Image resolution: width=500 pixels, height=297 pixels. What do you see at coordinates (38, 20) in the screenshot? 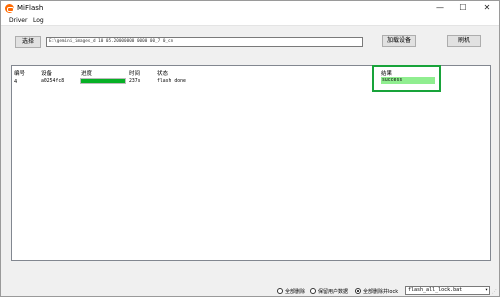
I see `menu-log: Log` at bounding box center [38, 20].